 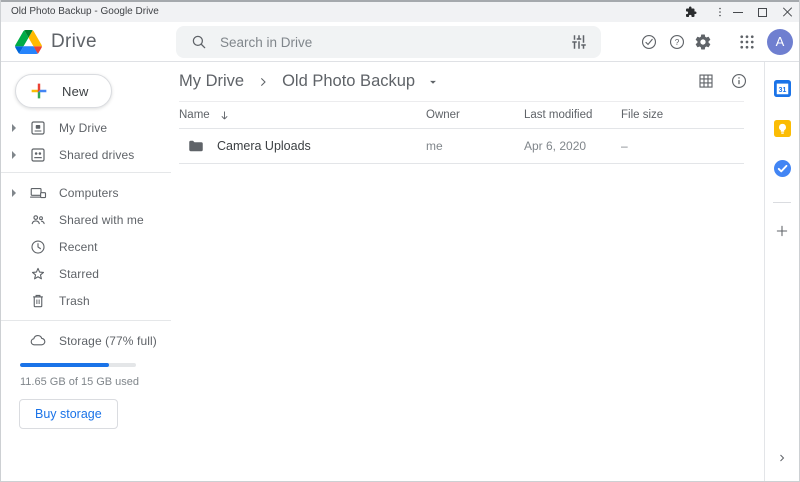 What do you see at coordinates (302, 115) in the screenshot?
I see `column-header-name: Name` at bounding box center [302, 115].